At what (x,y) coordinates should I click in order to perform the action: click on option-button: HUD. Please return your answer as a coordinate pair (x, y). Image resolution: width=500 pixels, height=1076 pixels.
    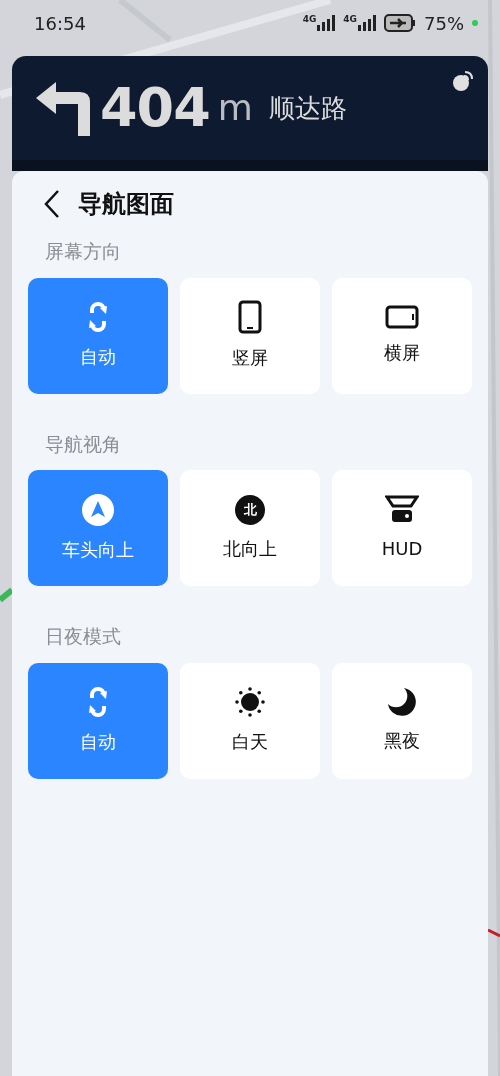
    Looking at the image, I should click on (402, 528).